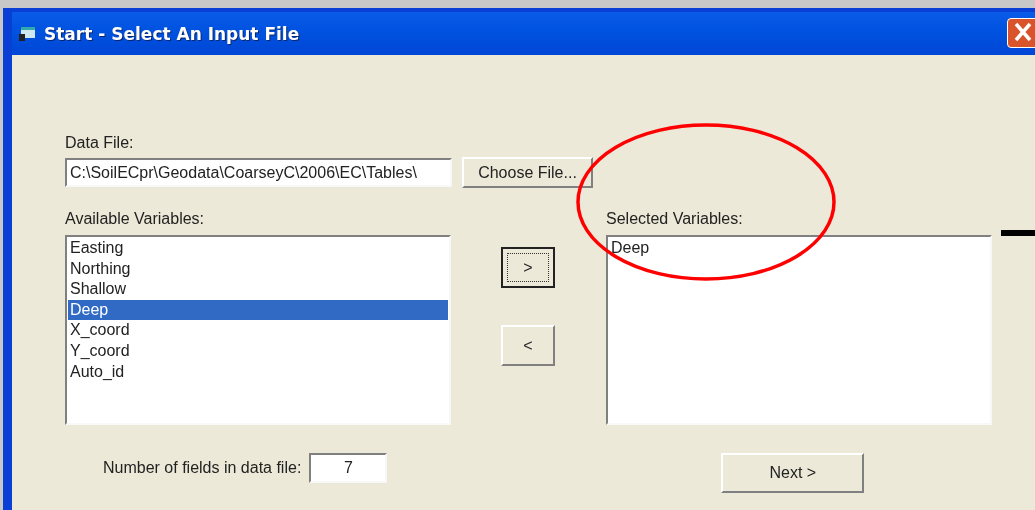 The width and height of the screenshot is (1035, 510). What do you see at coordinates (1018, 233) in the screenshot?
I see `dash-mark` at bounding box center [1018, 233].